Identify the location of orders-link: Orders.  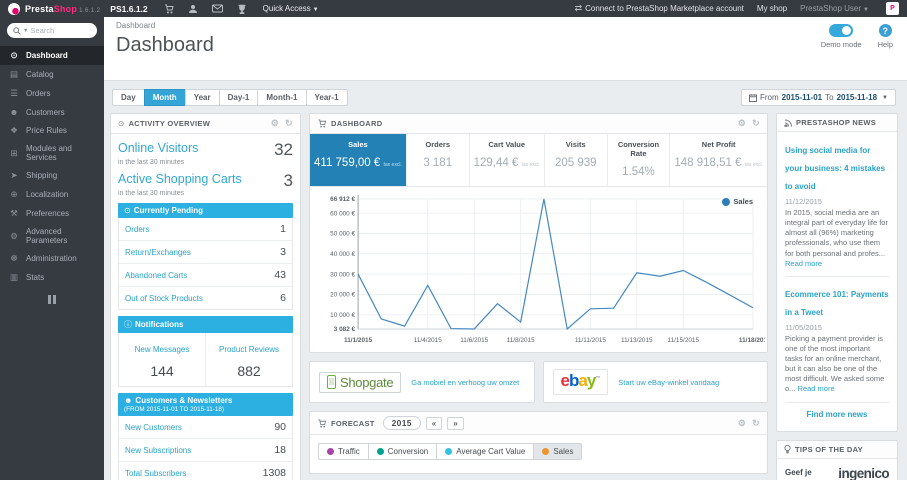
(137, 229).